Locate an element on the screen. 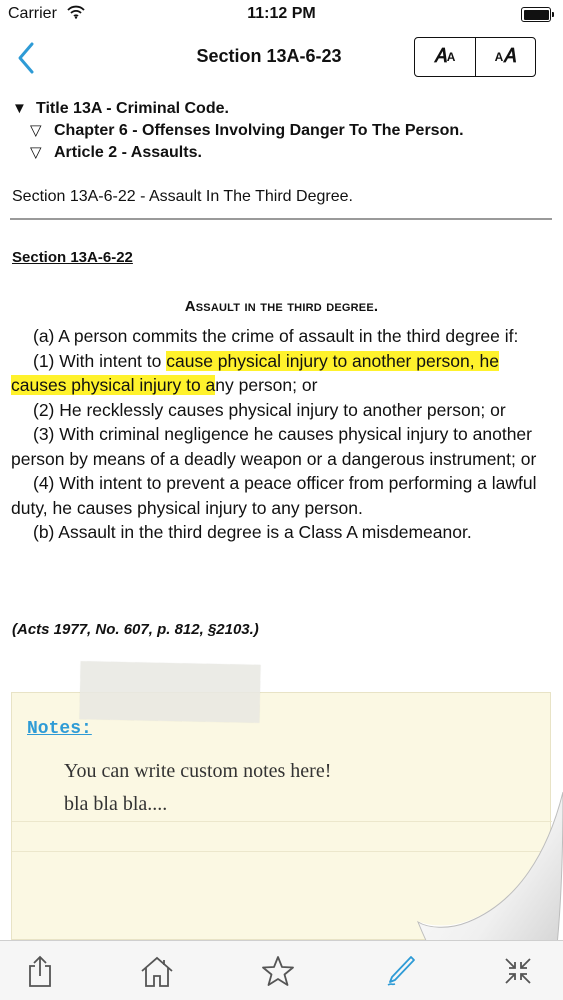  pen-icon is located at coordinates (401, 971).